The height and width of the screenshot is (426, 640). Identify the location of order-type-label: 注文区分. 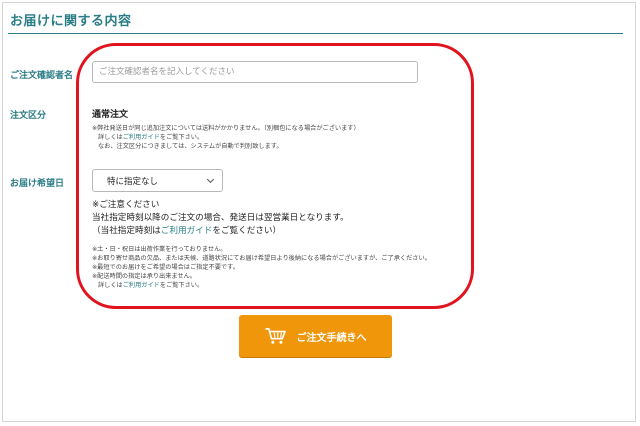
(28, 116).